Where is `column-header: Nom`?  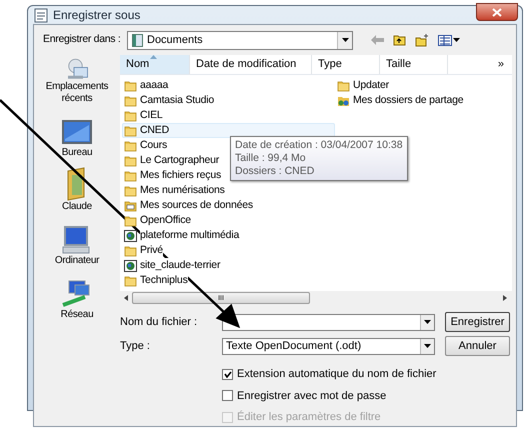
column-header: Nom is located at coordinates (155, 64).